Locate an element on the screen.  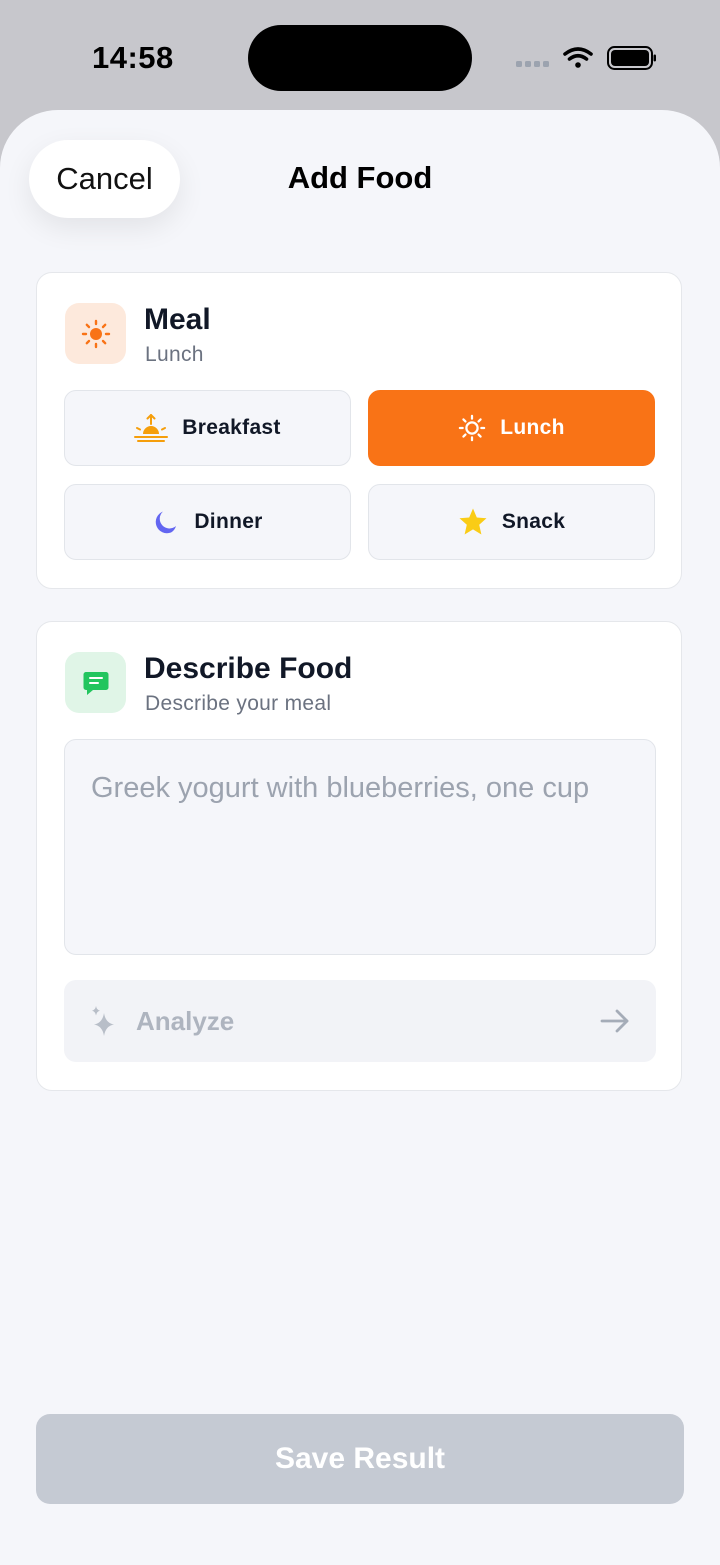
describe-card-title: Describe Food is located at coordinates (248, 668).